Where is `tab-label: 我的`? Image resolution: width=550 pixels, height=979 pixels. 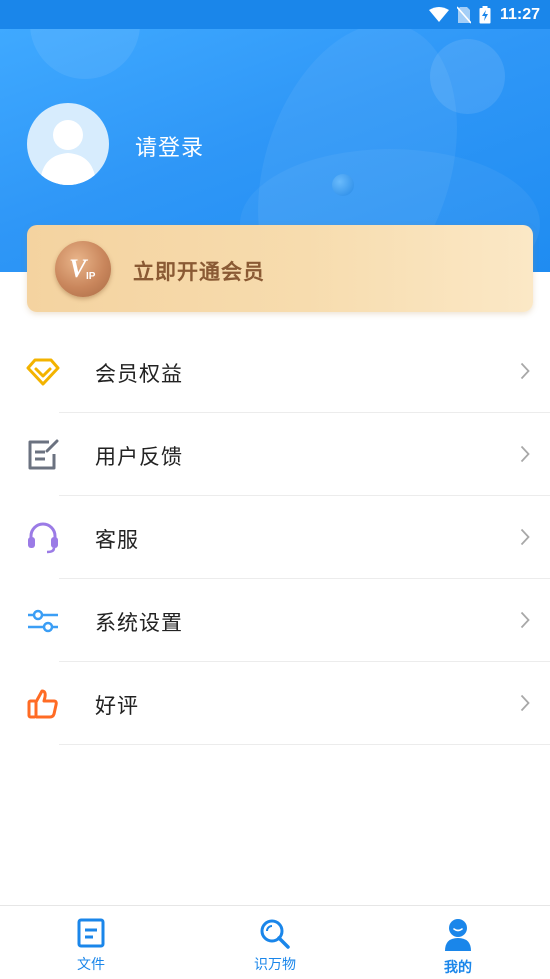
tab-label: 我的 is located at coordinates (458, 968).